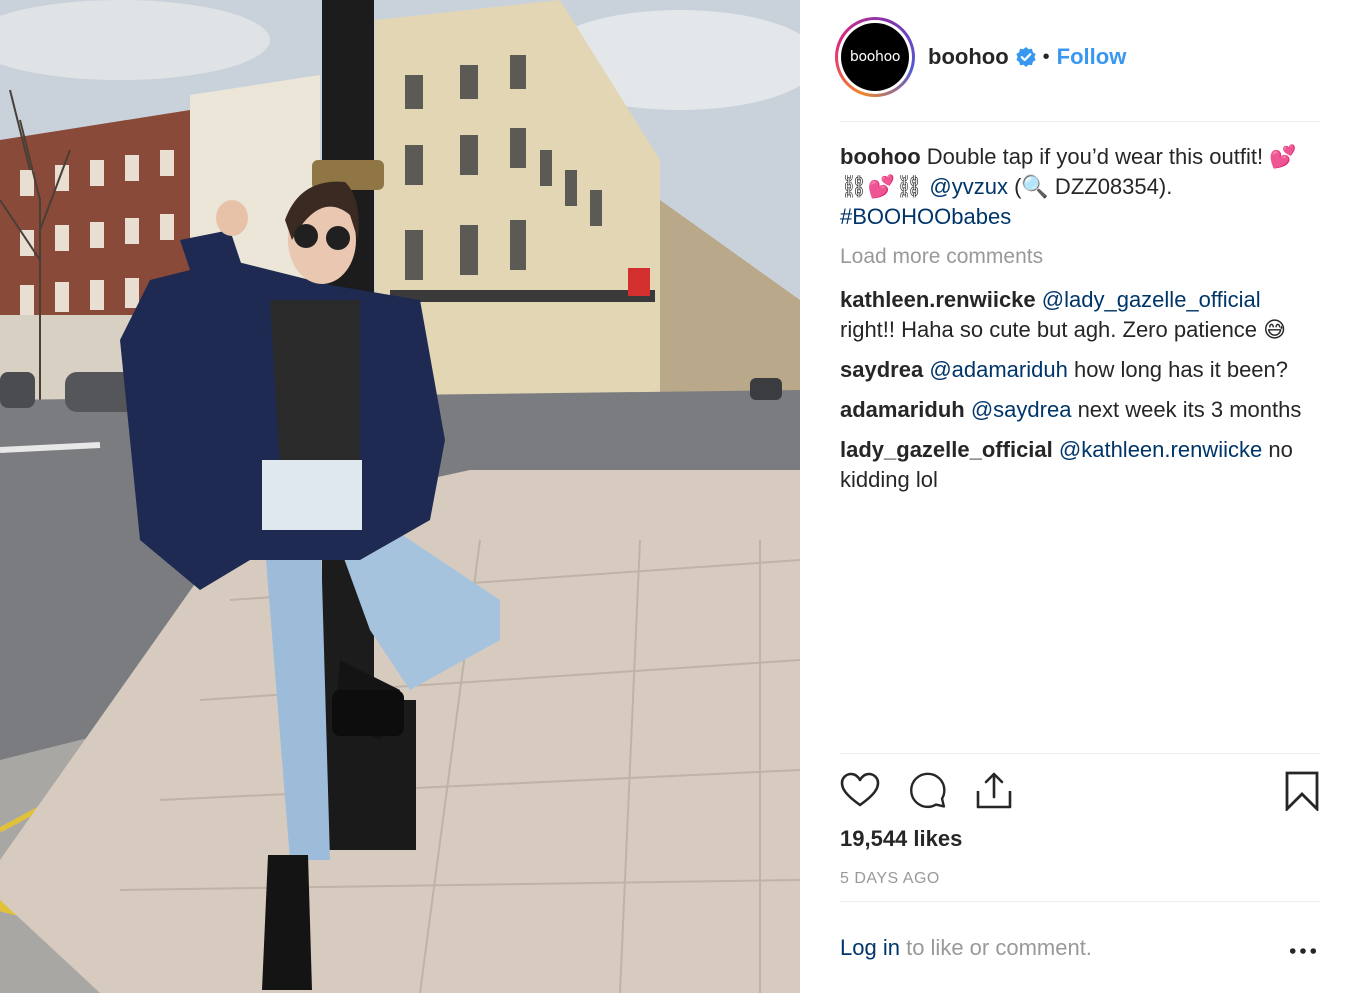  I want to click on share-upload-icon, so click(994, 790).